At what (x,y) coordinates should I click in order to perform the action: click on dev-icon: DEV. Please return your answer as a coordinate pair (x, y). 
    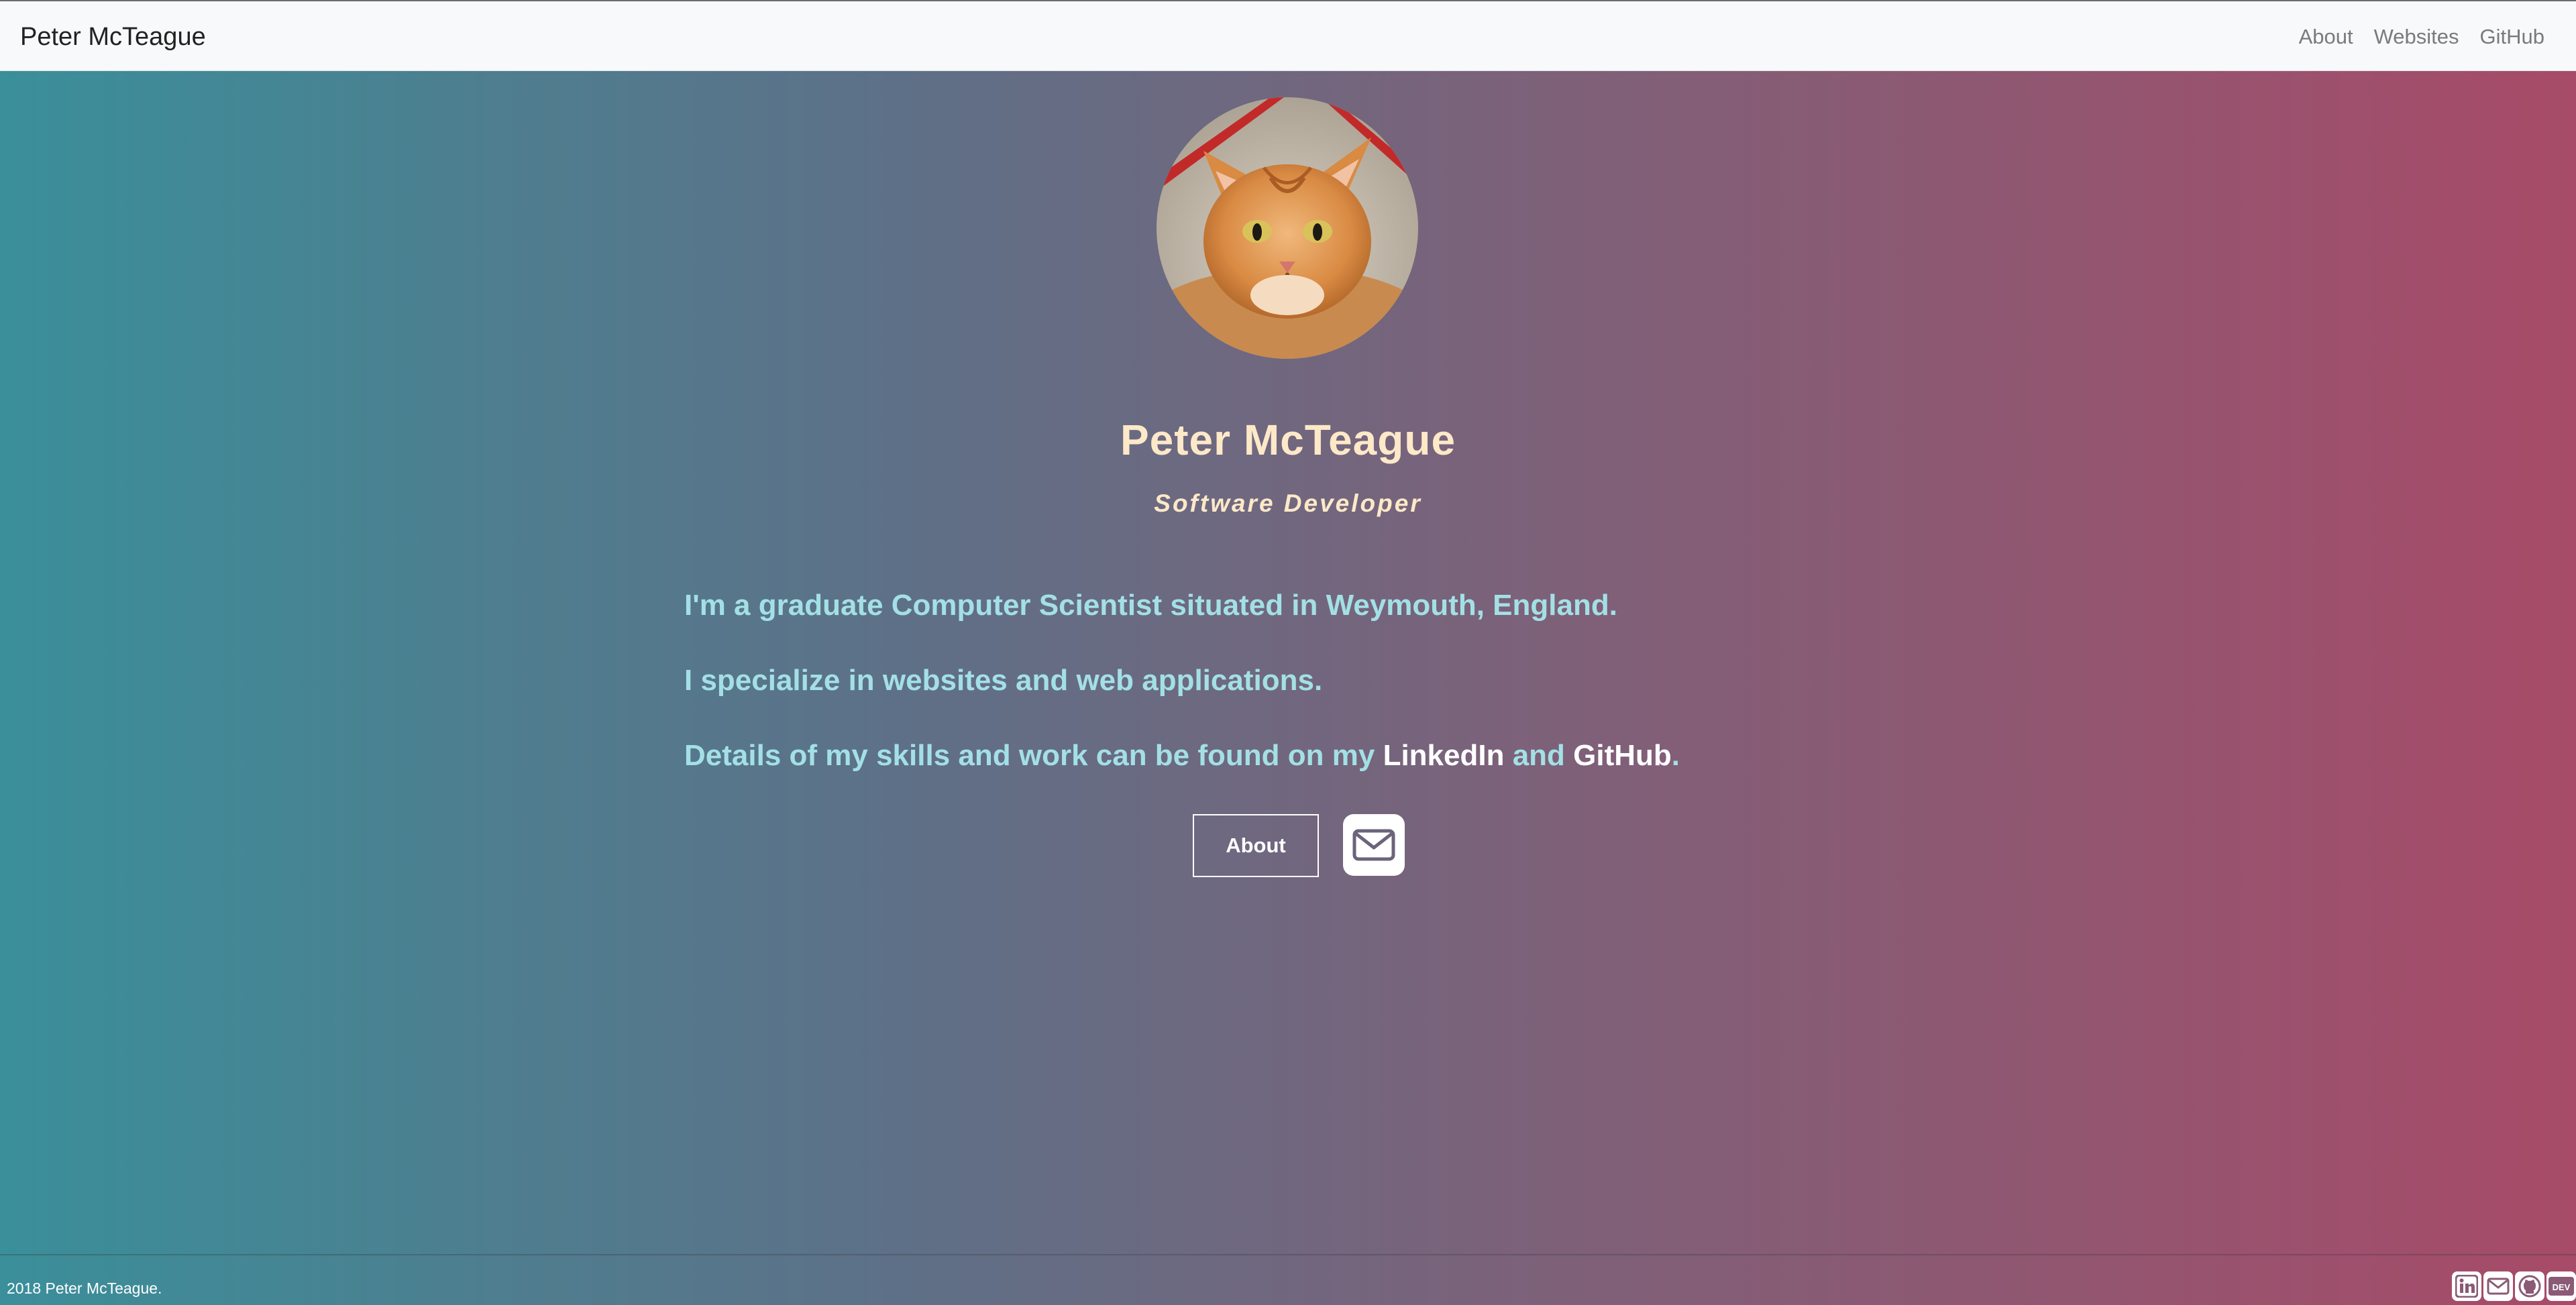
    Looking at the image, I should click on (2561, 1286).